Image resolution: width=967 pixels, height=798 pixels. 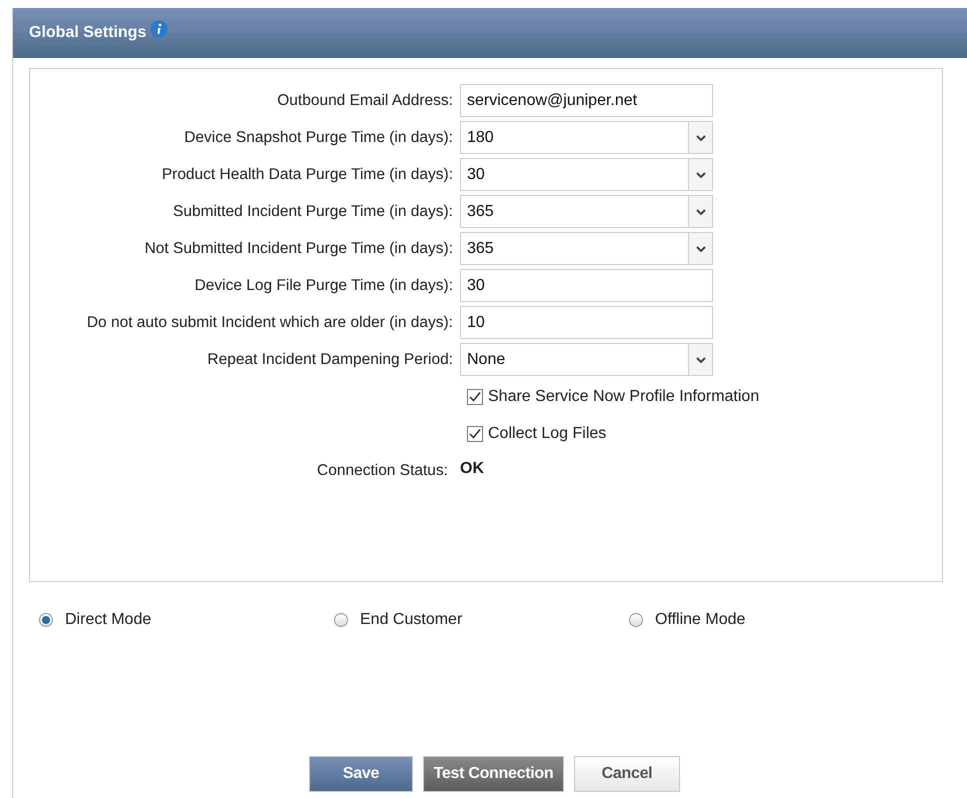 What do you see at coordinates (586, 285) in the screenshot?
I see `input-field: 30` at bounding box center [586, 285].